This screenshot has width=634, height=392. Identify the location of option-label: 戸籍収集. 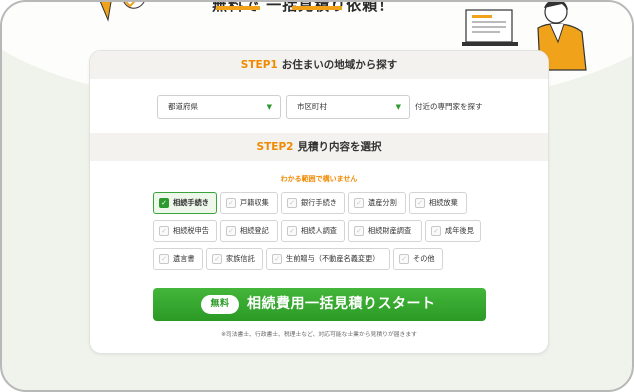
(254, 202).